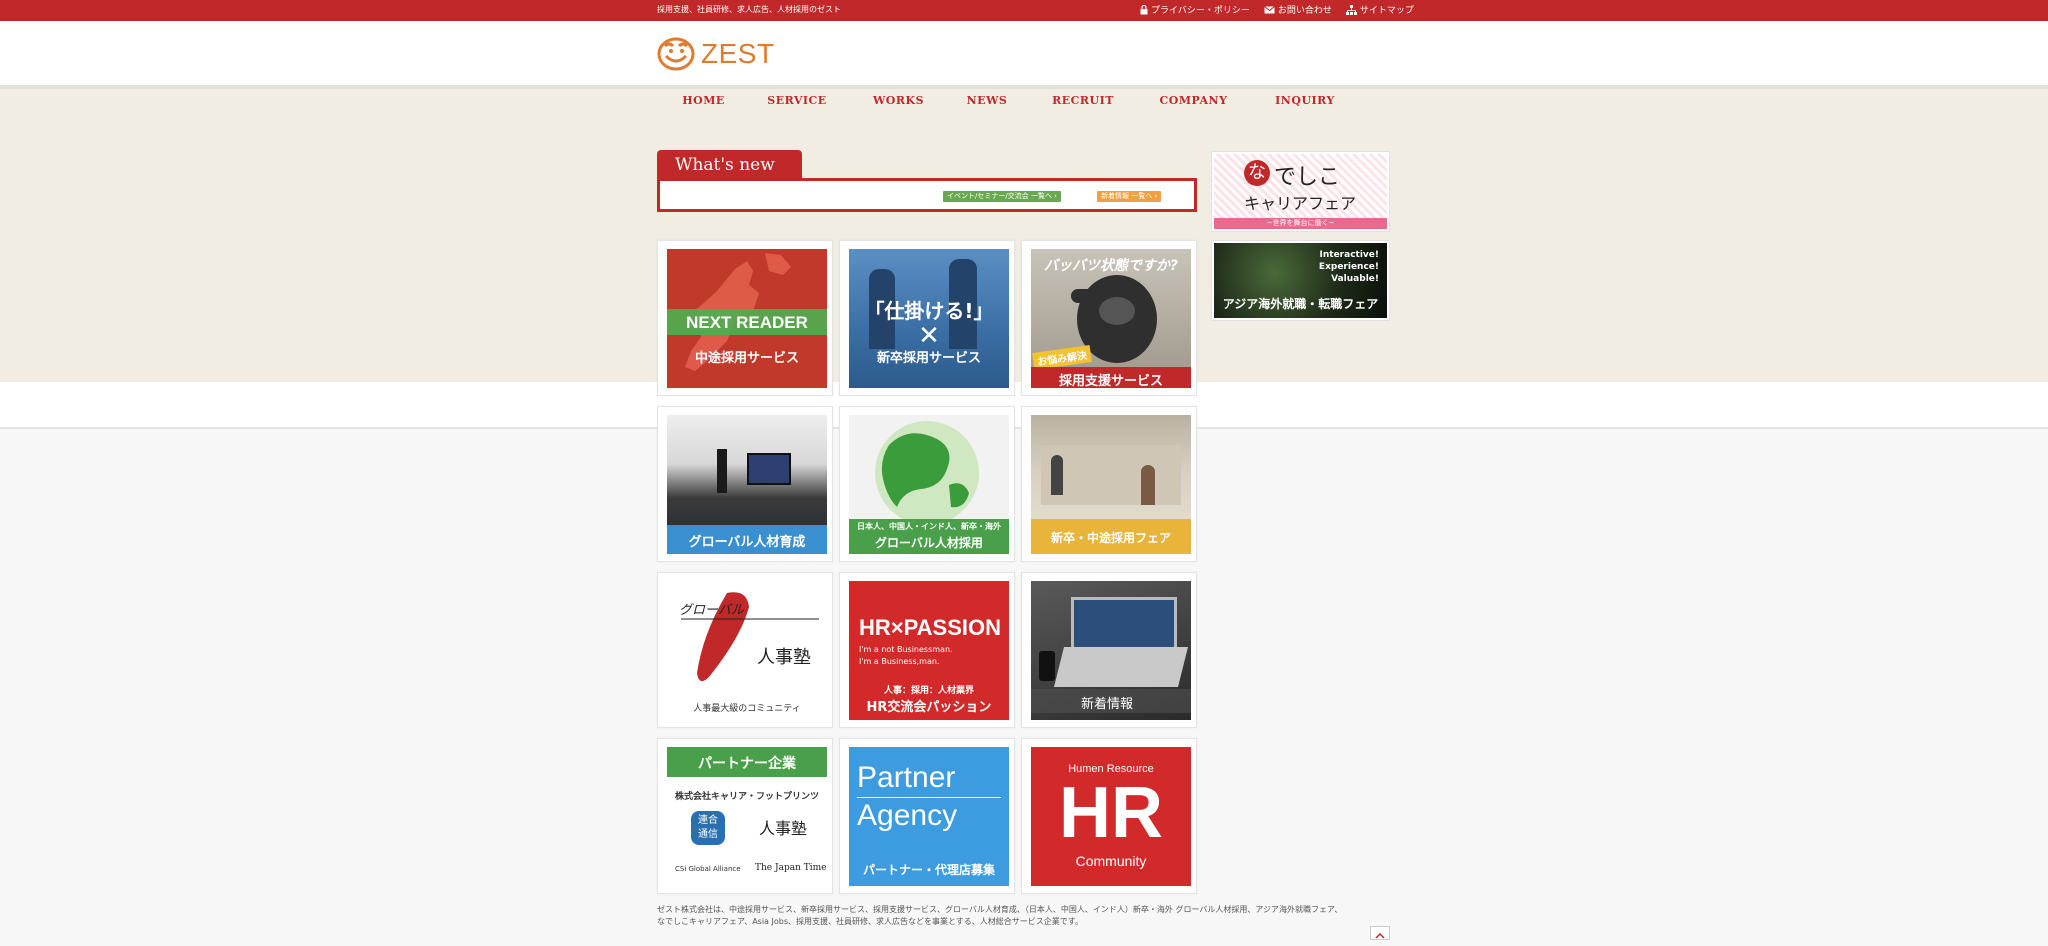 This screenshot has height=946, width=2048. Describe the element at coordinates (747, 322) in the screenshot. I see `next-reader-title: NEXT READER` at that location.